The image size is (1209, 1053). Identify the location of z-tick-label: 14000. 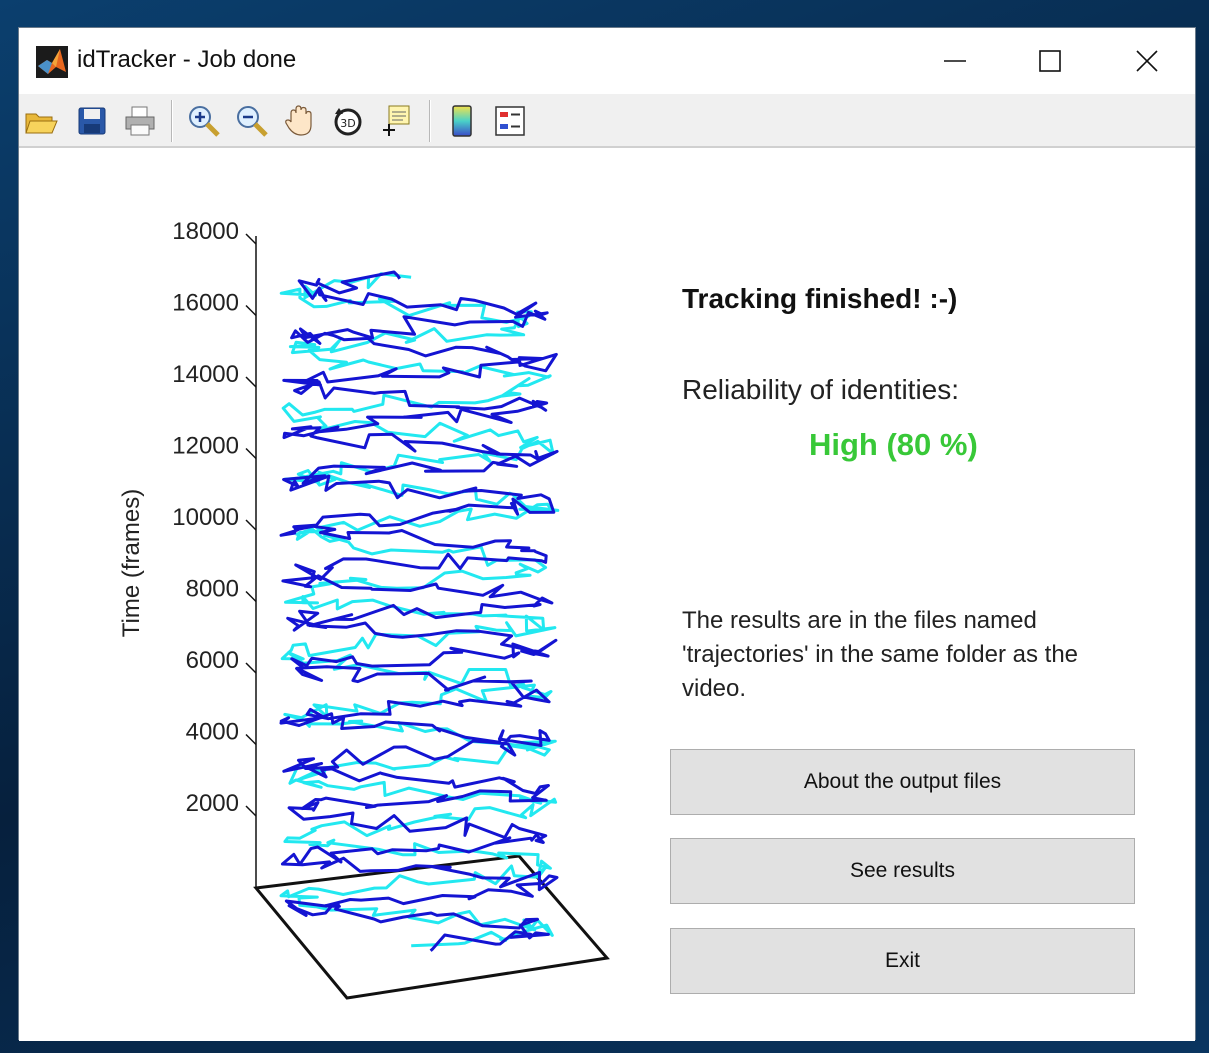
(205, 374).